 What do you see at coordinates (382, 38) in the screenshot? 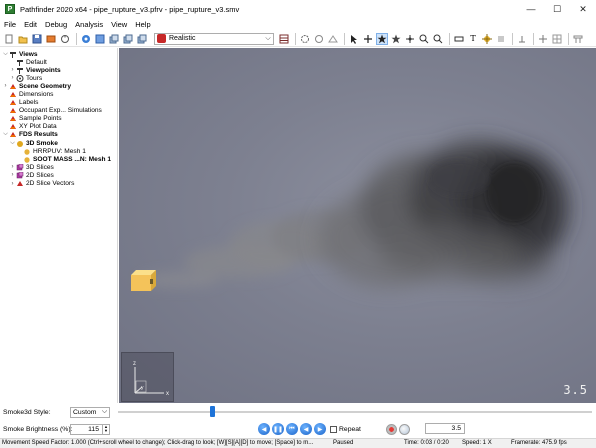
I see `navigate-icon` at bounding box center [382, 38].